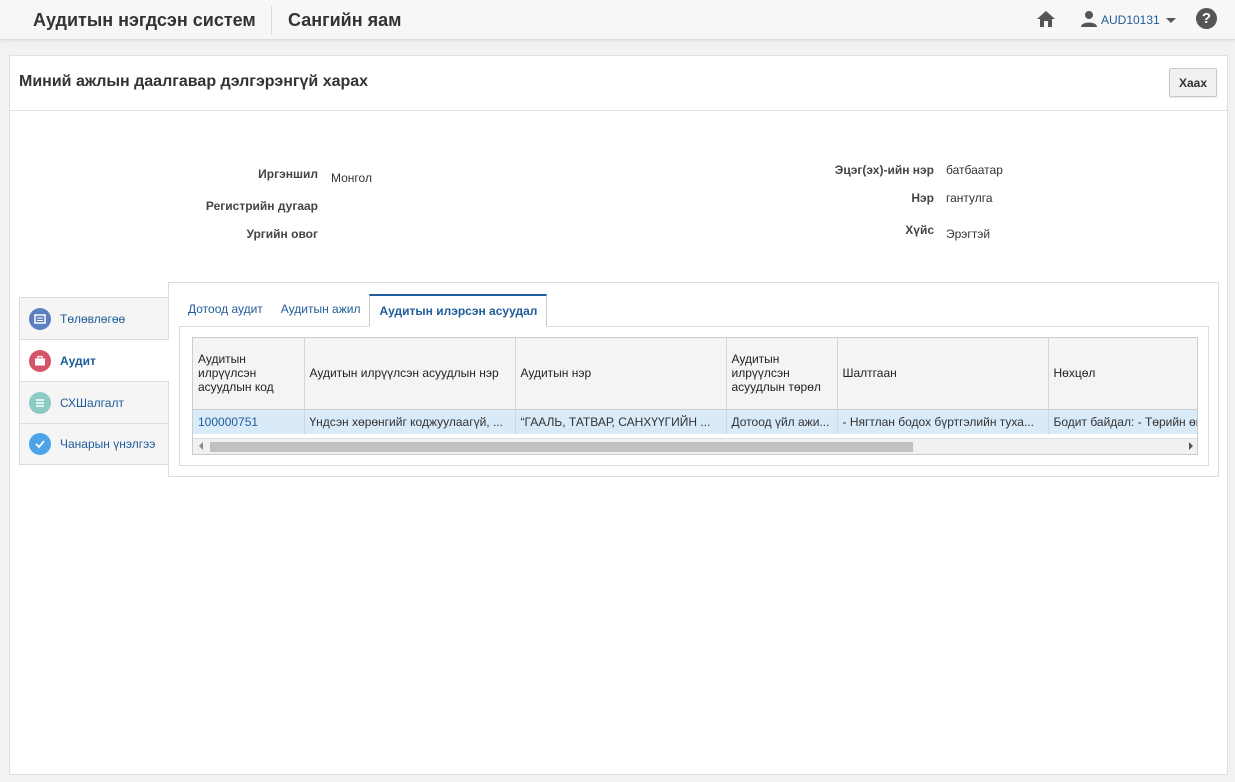 The image size is (1235, 782). I want to click on family-name-label: Ургийн овог, so click(282, 234).